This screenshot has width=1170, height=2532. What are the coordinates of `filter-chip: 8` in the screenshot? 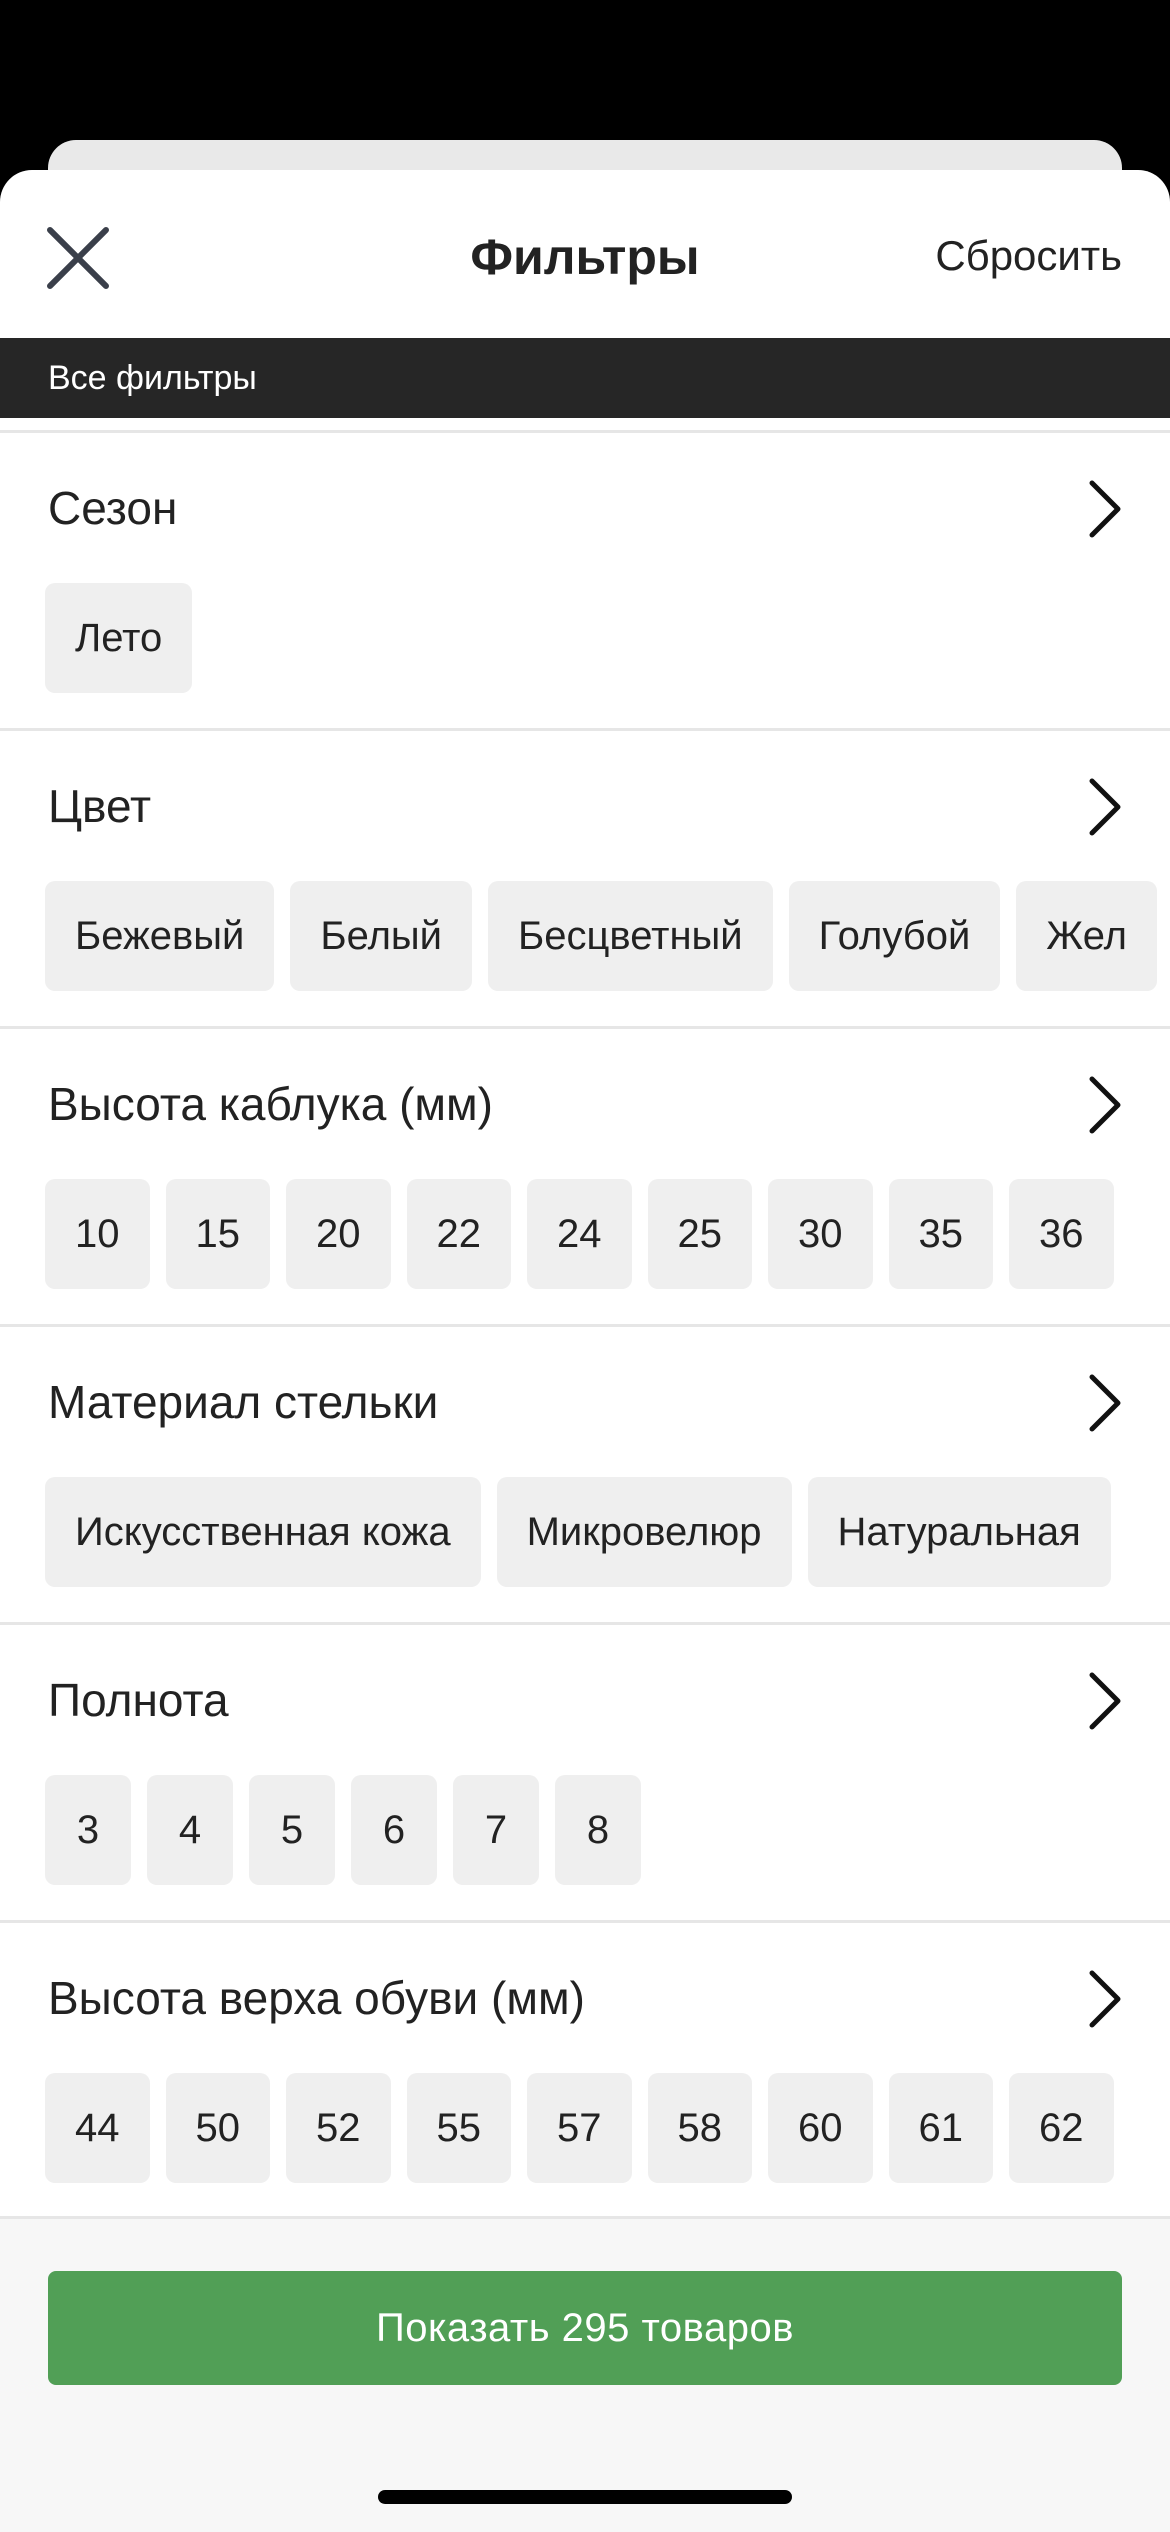 It's located at (598, 1830).